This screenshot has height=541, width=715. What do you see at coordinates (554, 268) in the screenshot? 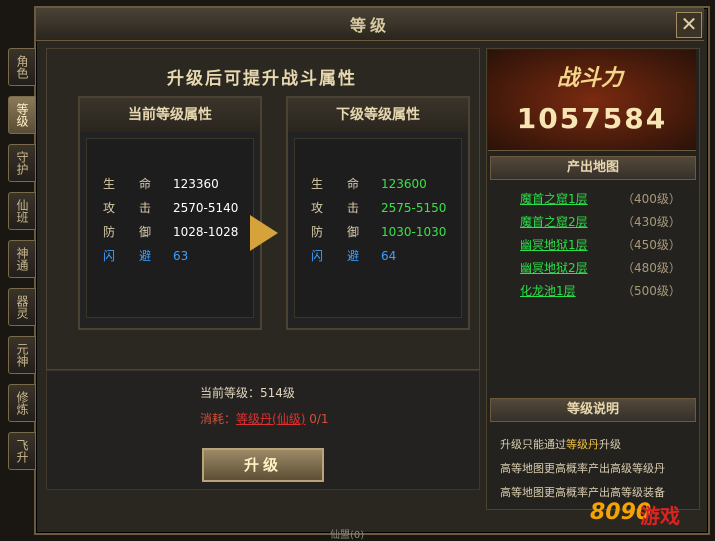
I see `map-link: 幽冥地狱2层` at bounding box center [554, 268].